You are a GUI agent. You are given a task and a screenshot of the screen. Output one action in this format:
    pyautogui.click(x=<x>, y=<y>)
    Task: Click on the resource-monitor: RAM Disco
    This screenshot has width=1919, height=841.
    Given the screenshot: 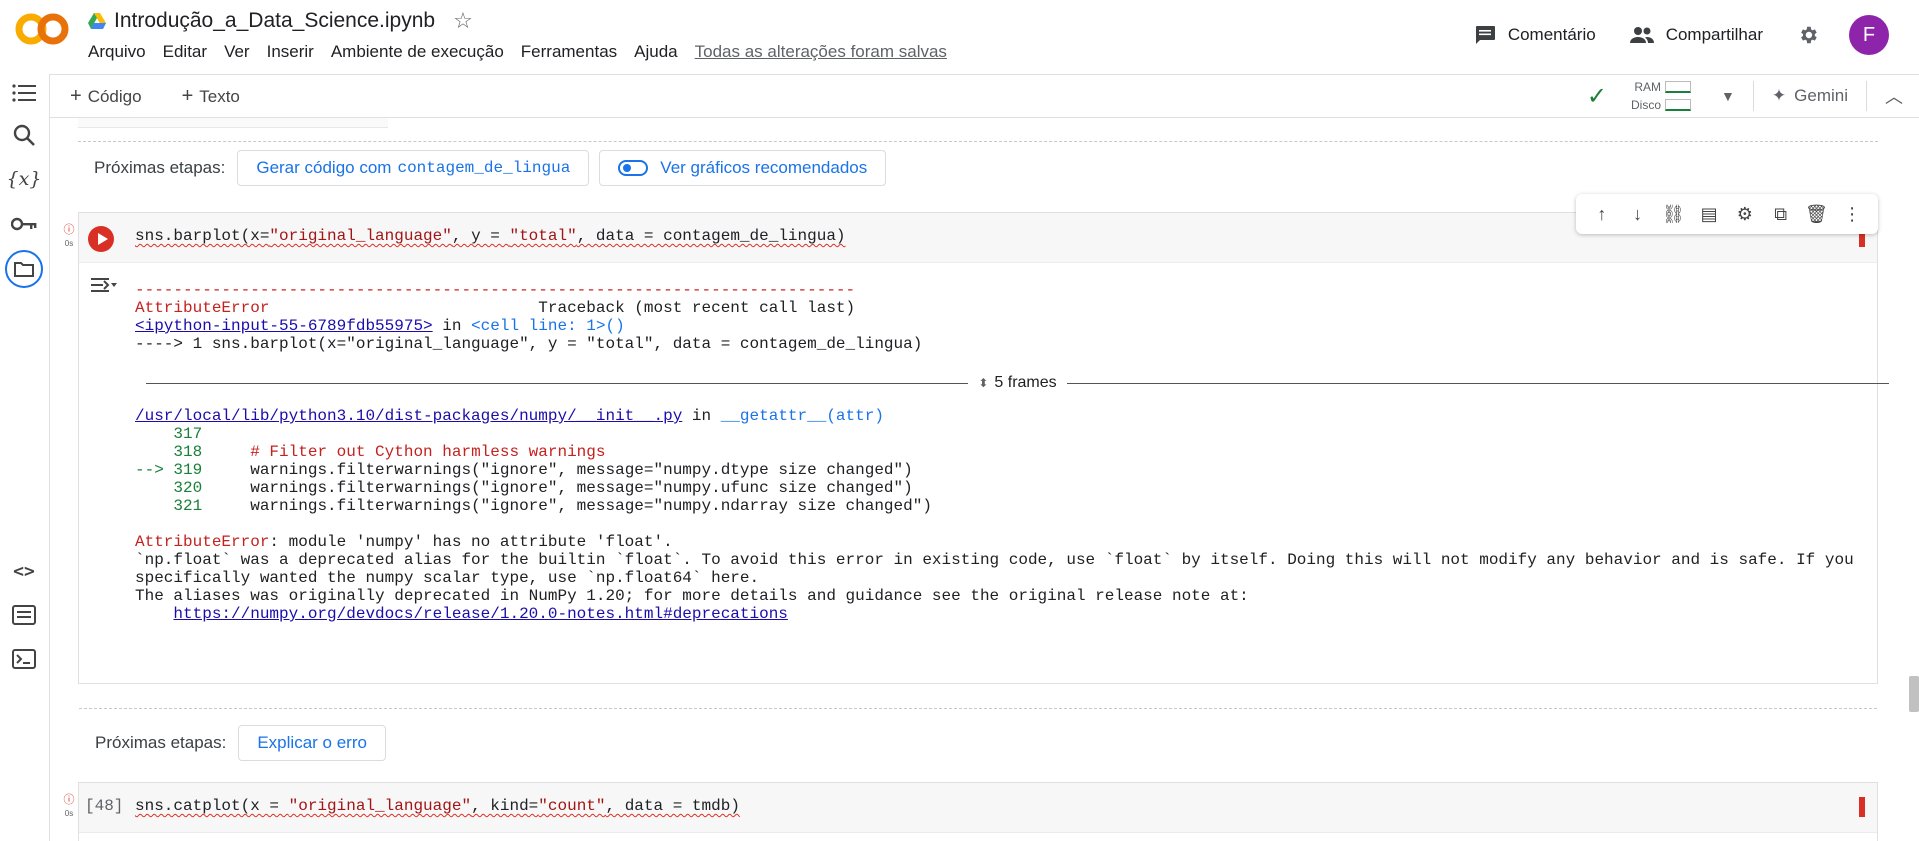 What is the action you would take?
    pyautogui.click(x=1657, y=96)
    